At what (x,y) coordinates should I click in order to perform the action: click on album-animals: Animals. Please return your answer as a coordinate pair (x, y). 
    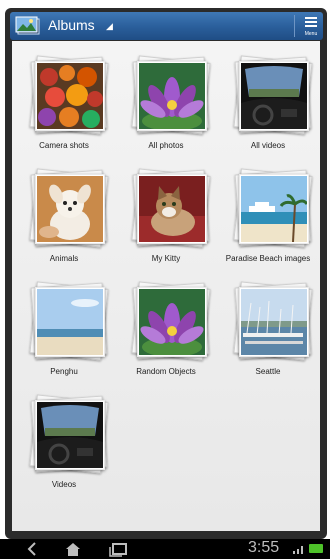
    Looking at the image, I should click on (64, 211).